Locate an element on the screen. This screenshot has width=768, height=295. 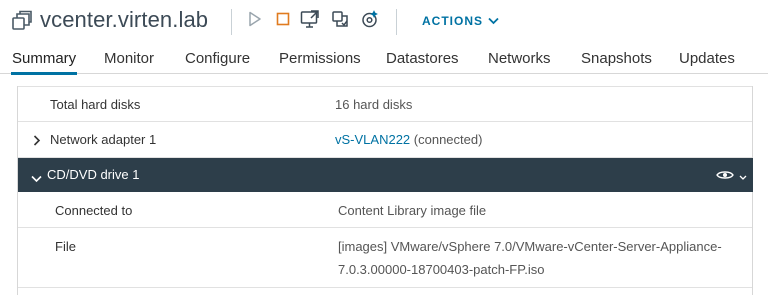
view-options-button is located at coordinates (731, 176).